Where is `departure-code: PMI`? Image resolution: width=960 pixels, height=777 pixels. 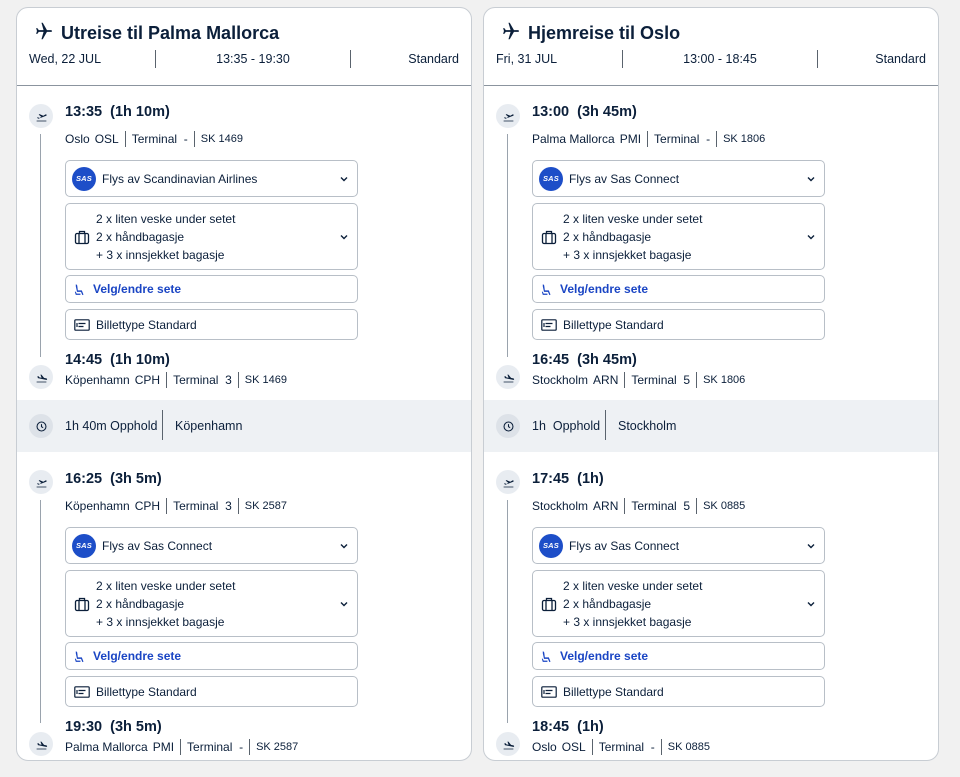 departure-code: PMI is located at coordinates (630, 139).